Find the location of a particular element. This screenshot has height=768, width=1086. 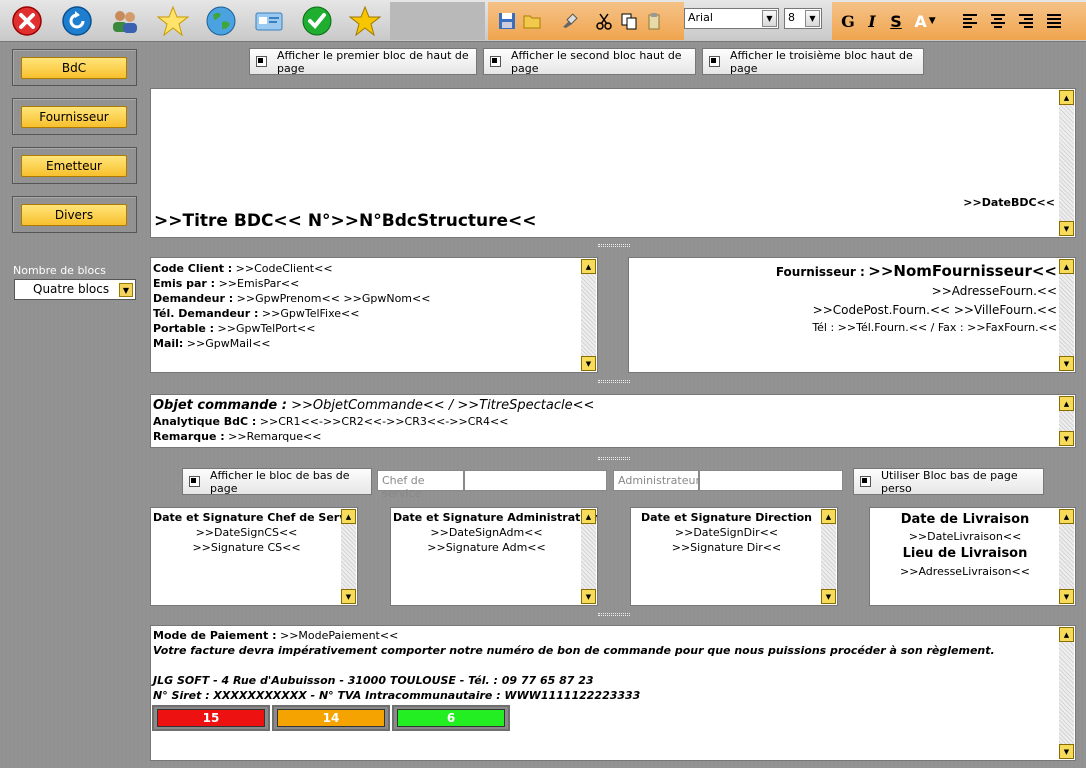

bdc-button: BdC is located at coordinates (74, 68).